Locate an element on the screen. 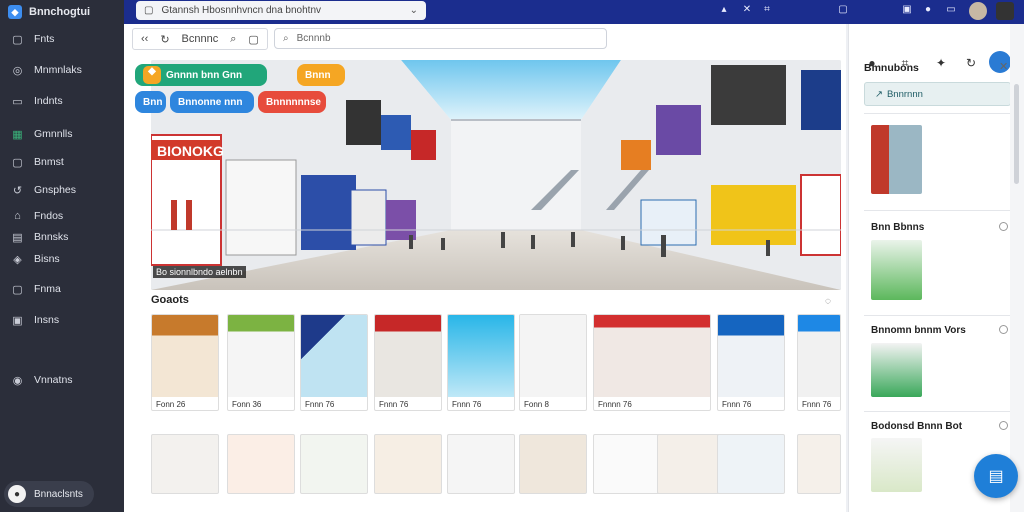 This screenshot has height=512, width=1024. scrollbar is located at coordinates (1017, 268).